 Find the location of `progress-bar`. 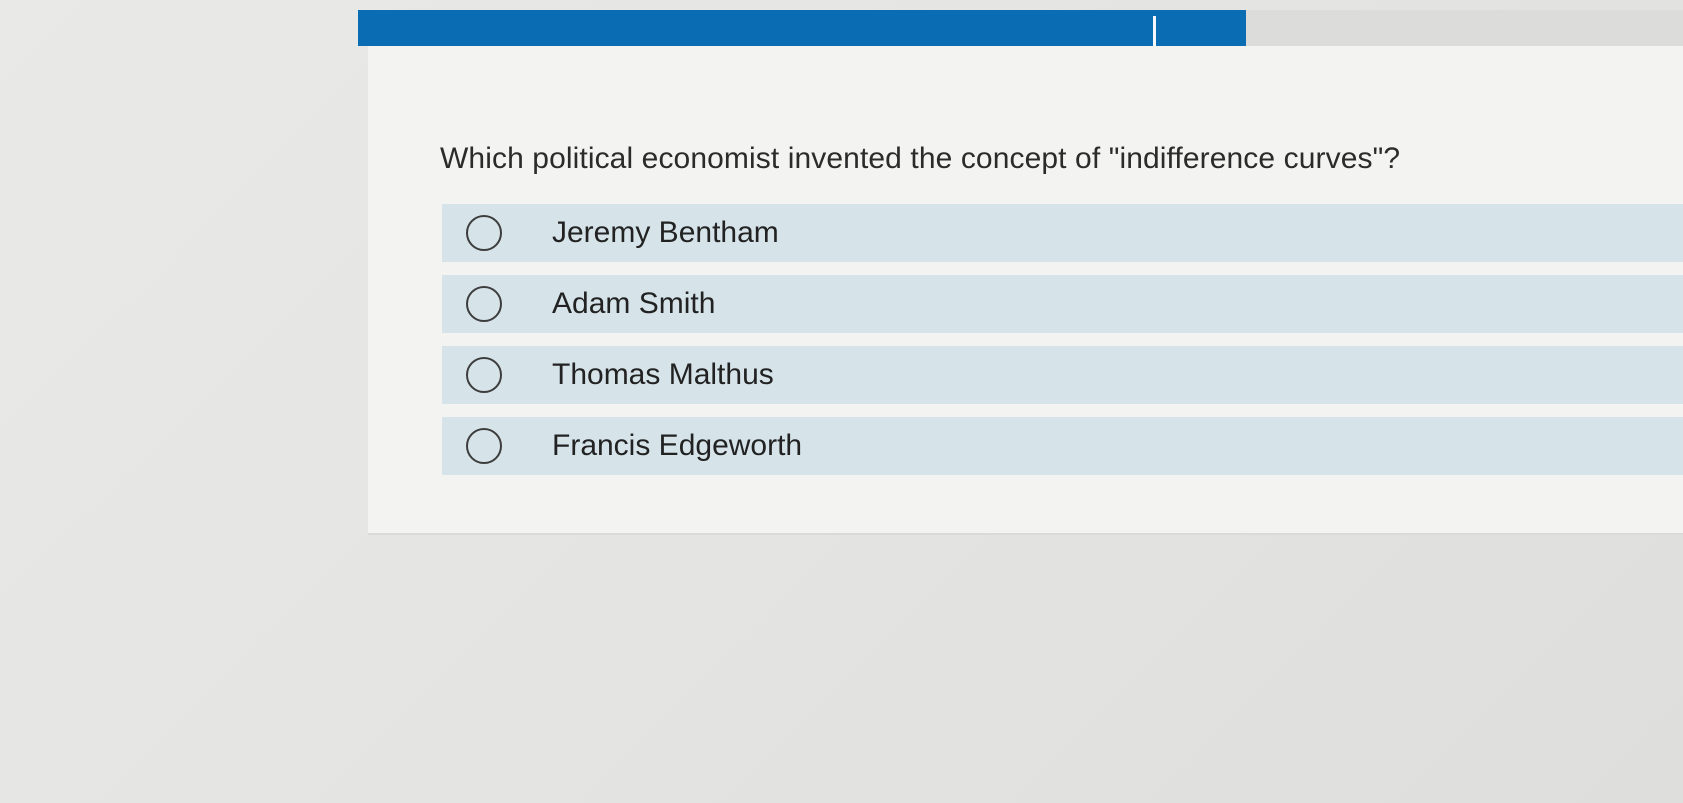

progress-bar is located at coordinates (1020, 28).